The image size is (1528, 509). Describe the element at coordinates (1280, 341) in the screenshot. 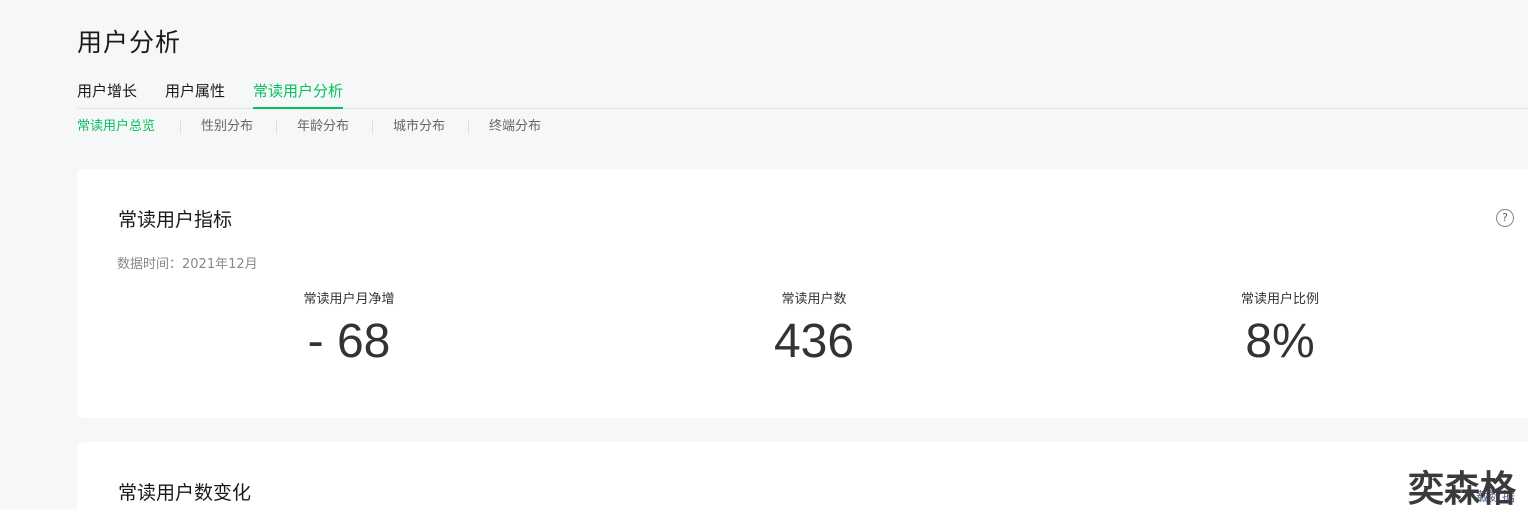

I see `metric-value: 8%` at that location.